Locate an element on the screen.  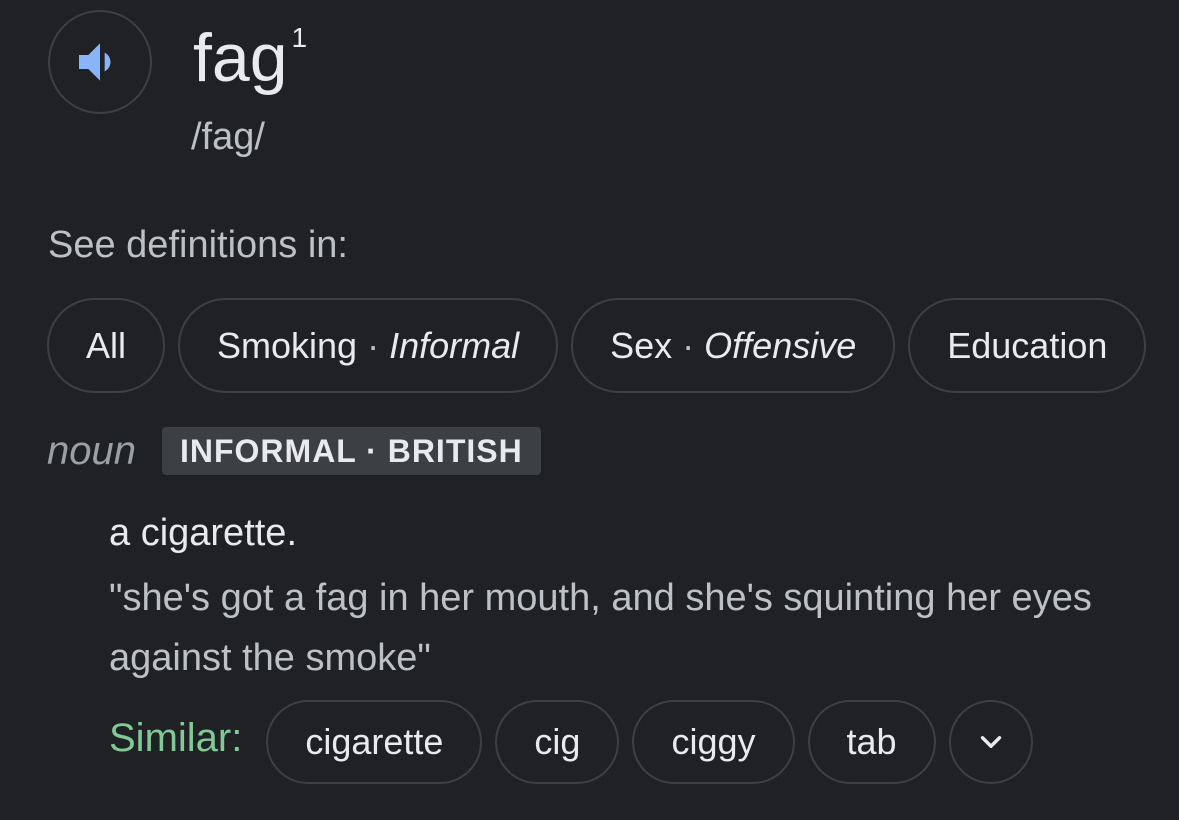
chip-education: Education is located at coordinates (1027, 345).